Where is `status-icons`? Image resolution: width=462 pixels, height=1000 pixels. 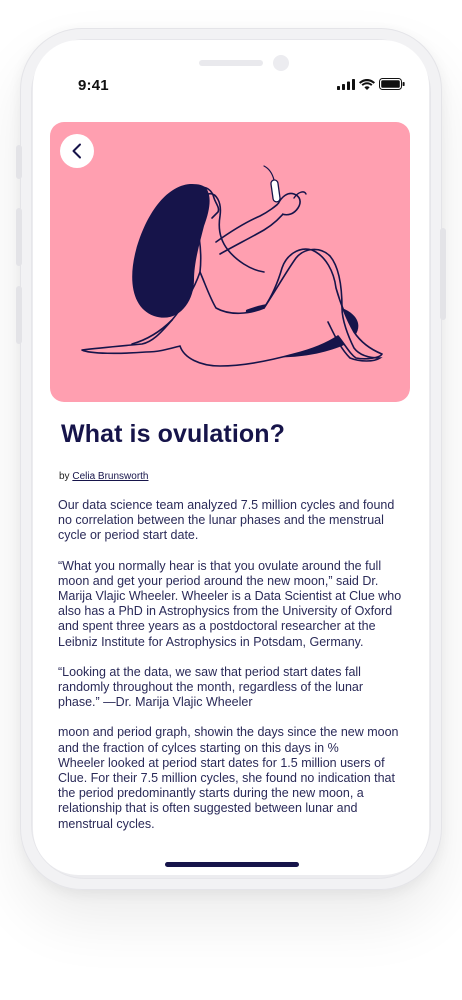
status-icons is located at coordinates (371, 84).